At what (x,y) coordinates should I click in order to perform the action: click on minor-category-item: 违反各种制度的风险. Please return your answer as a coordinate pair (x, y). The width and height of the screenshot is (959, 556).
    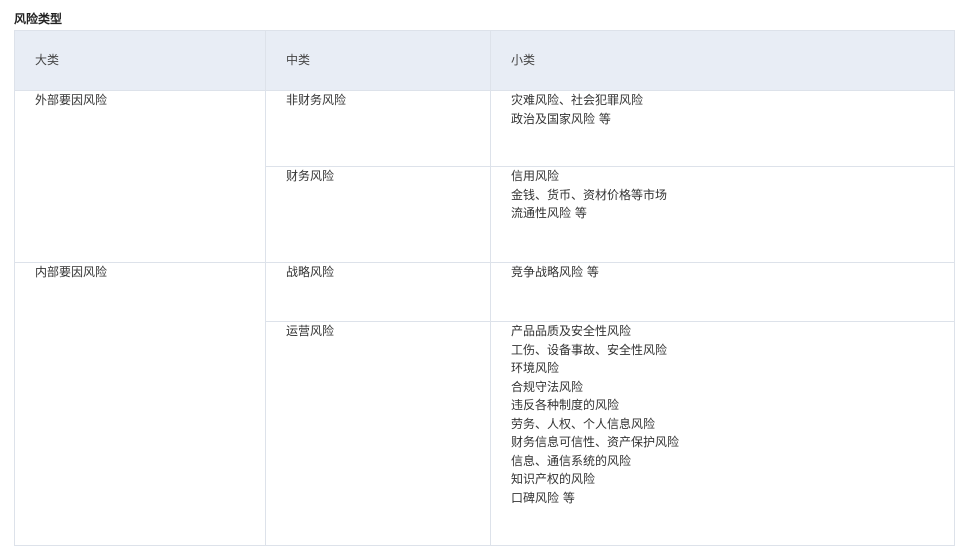
    Looking at the image, I should click on (565, 405).